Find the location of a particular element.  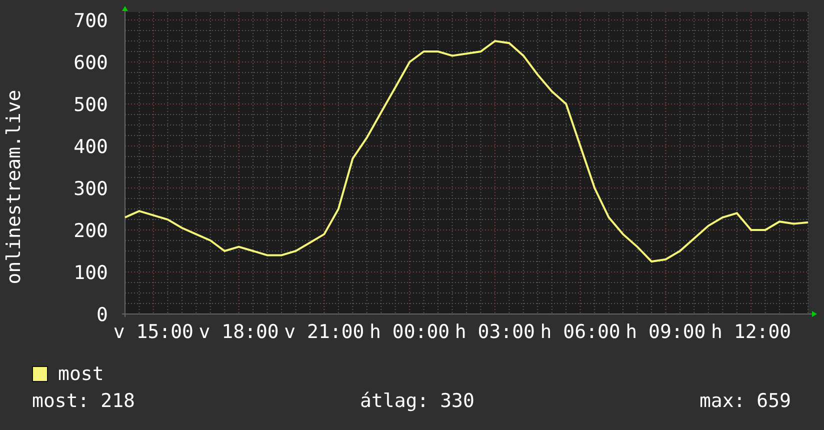

y-tick-label: 0 is located at coordinates (102, 315).